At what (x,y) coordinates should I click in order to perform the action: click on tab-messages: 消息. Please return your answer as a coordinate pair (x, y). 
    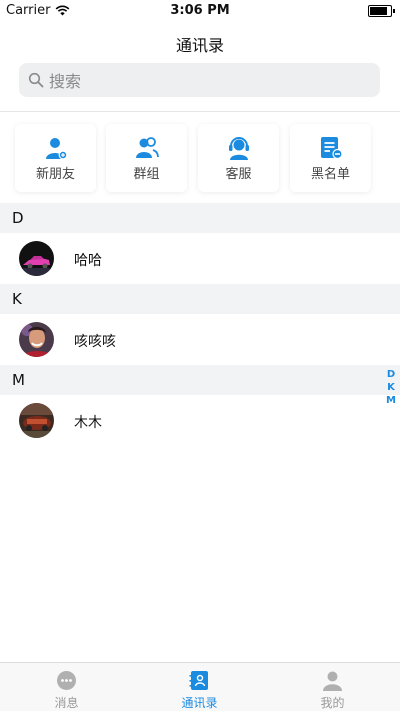
    Looking at the image, I should click on (66, 687).